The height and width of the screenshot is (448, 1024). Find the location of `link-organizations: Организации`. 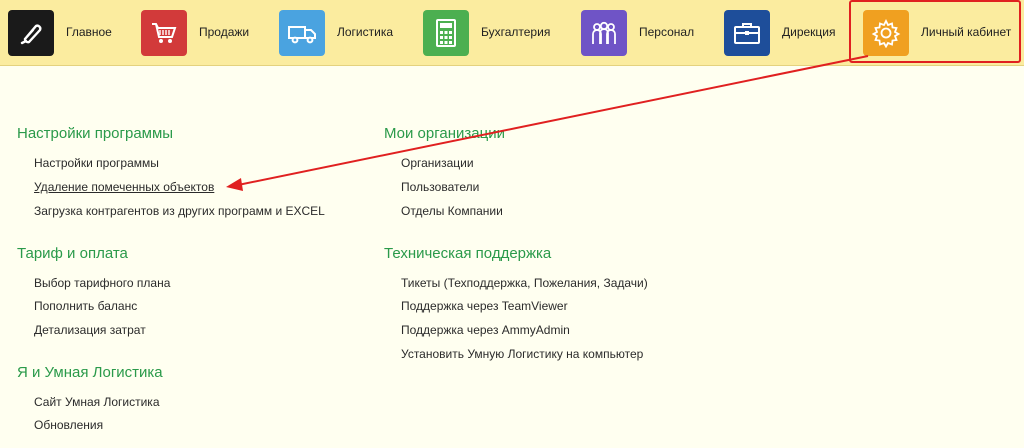

link-organizations: Организации is located at coordinates (437, 163).